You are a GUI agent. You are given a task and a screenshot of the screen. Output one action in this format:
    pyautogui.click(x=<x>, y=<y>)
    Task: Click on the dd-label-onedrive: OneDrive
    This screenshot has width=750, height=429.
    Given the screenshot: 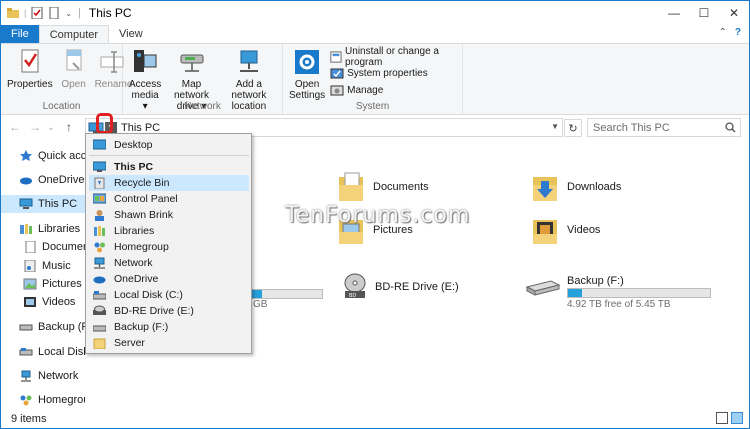 What is the action you would take?
    pyautogui.click(x=136, y=279)
    